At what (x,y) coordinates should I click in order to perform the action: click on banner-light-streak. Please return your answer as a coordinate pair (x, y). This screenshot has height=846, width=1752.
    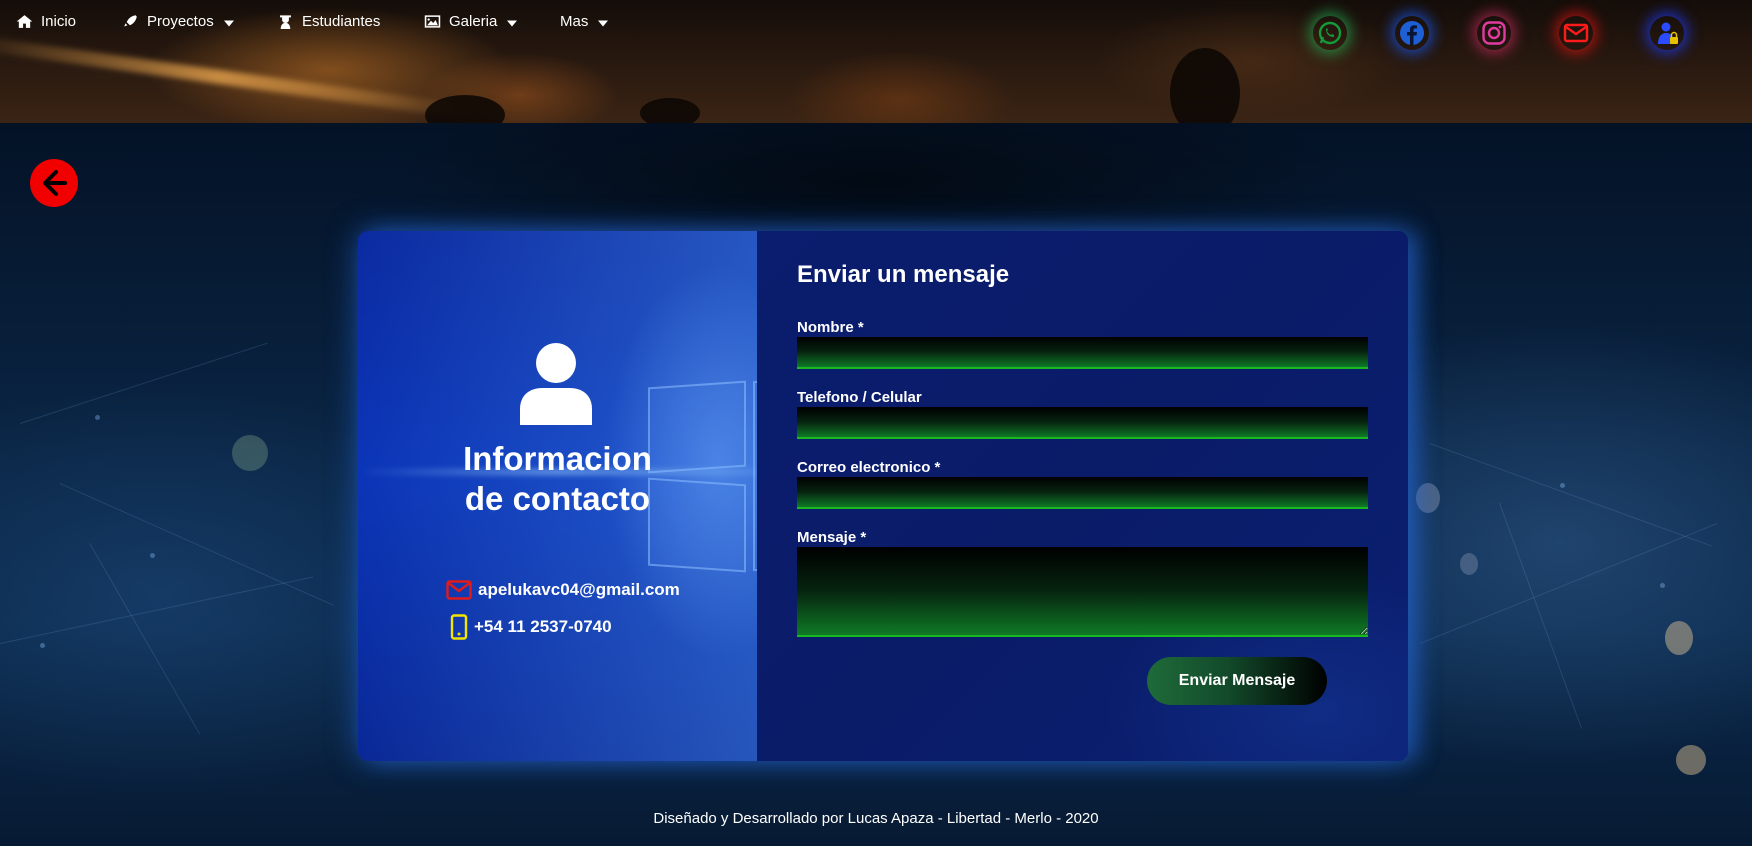
    Looking at the image, I should click on (239, 77).